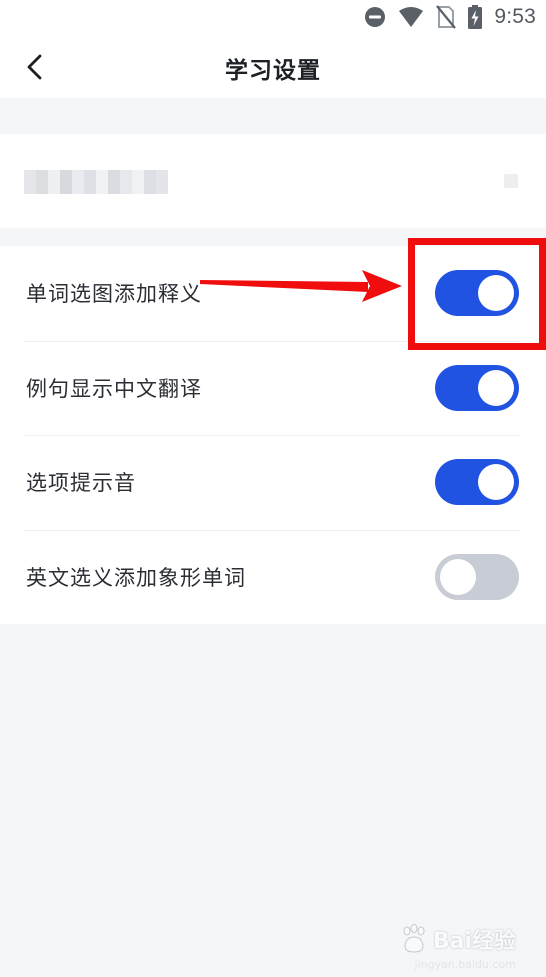 The image size is (546, 977). Describe the element at coordinates (477, 293) in the screenshot. I see `word-image-definition-toggle` at that location.